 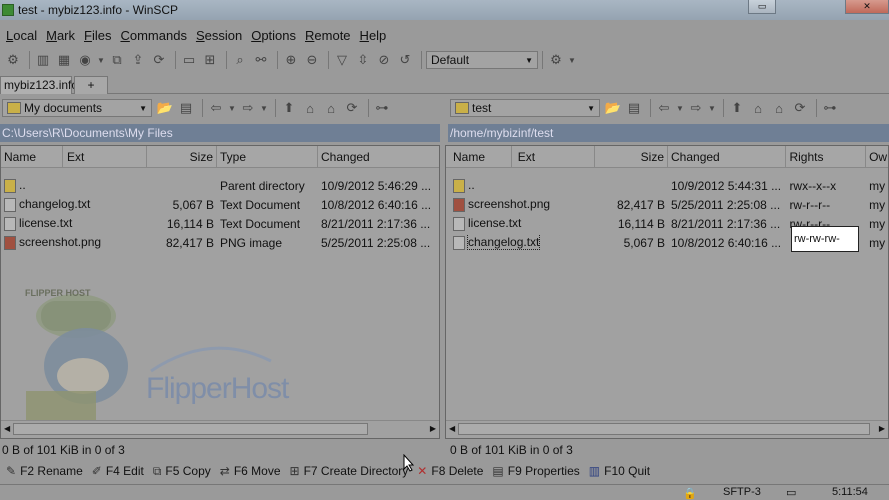 I want to click on menu-commands: Commands, so click(x=153, y=35).